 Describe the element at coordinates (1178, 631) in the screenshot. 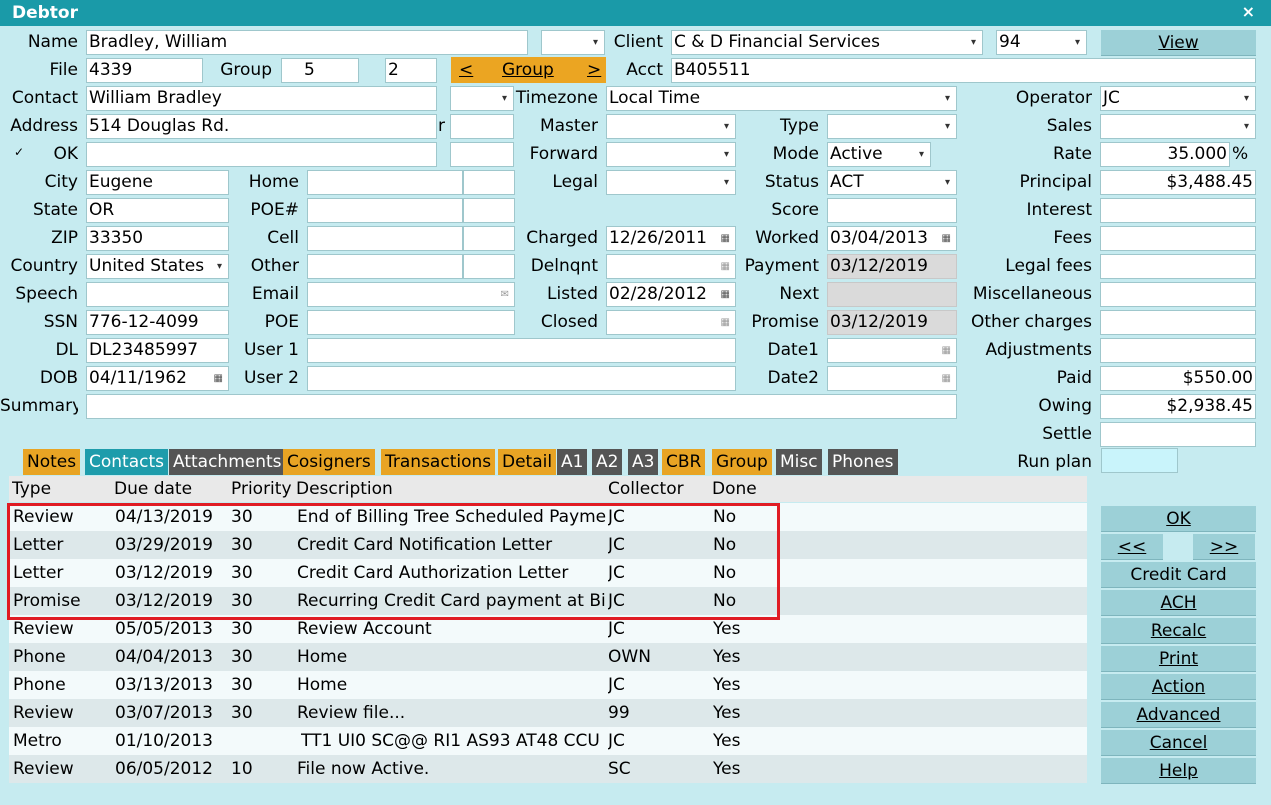

I see `recalc-button: Recalc` at that location.